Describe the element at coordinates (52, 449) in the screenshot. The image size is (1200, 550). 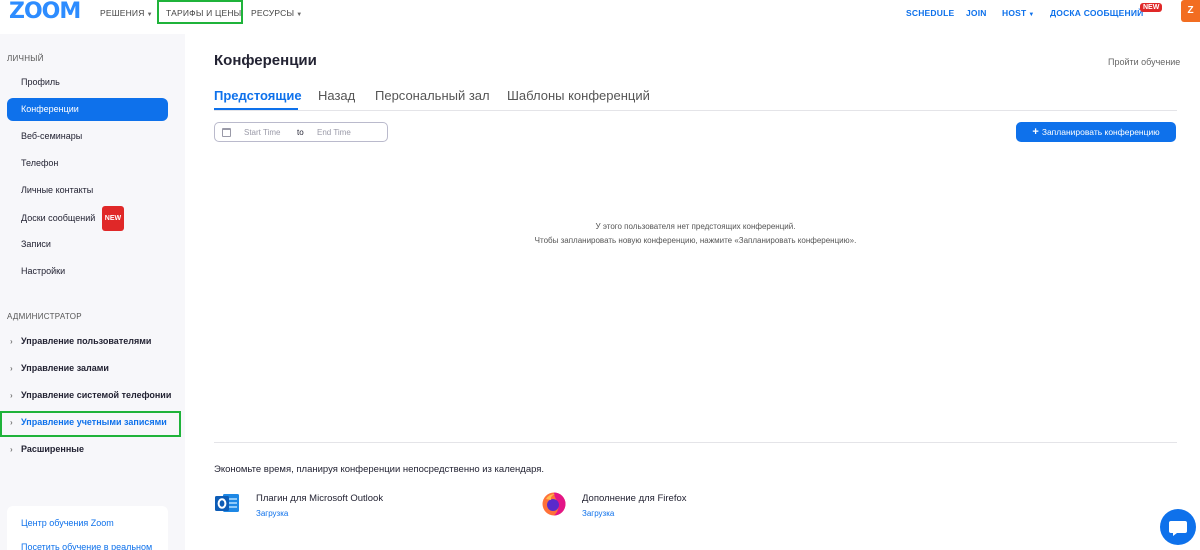
I see `sidebar-item-label: Расширенные` at that location.